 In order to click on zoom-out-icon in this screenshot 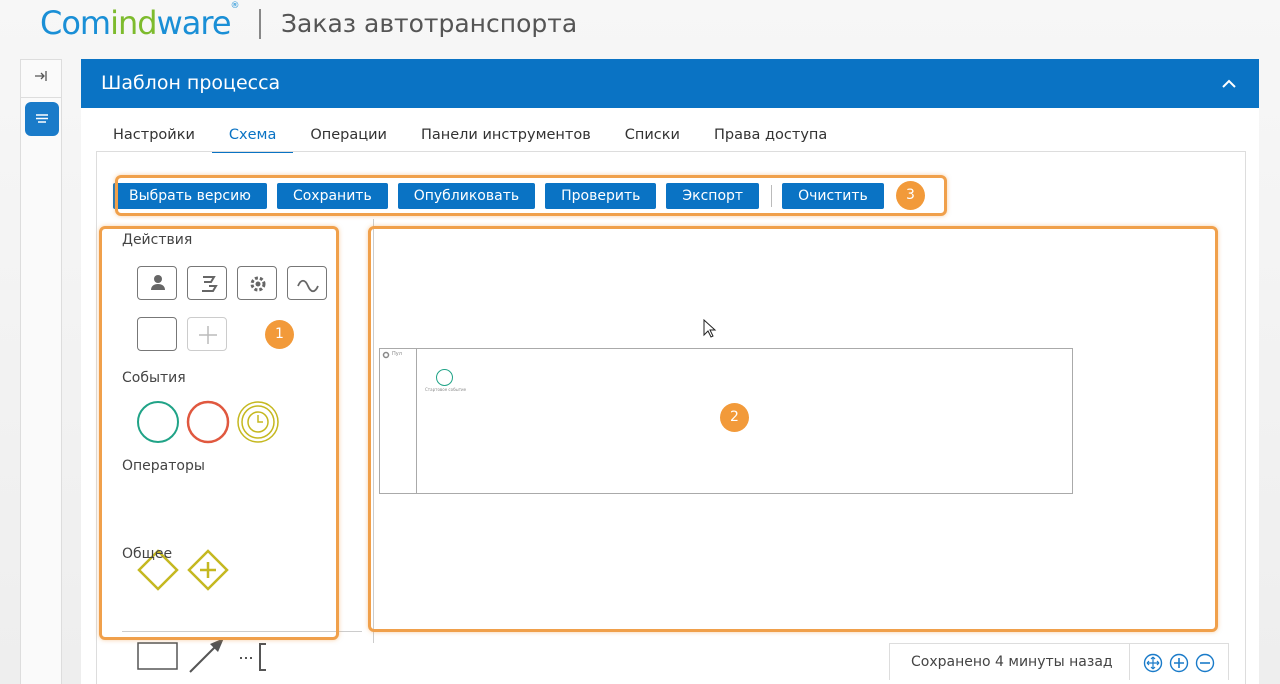, I will do `click(1205, 663)`.